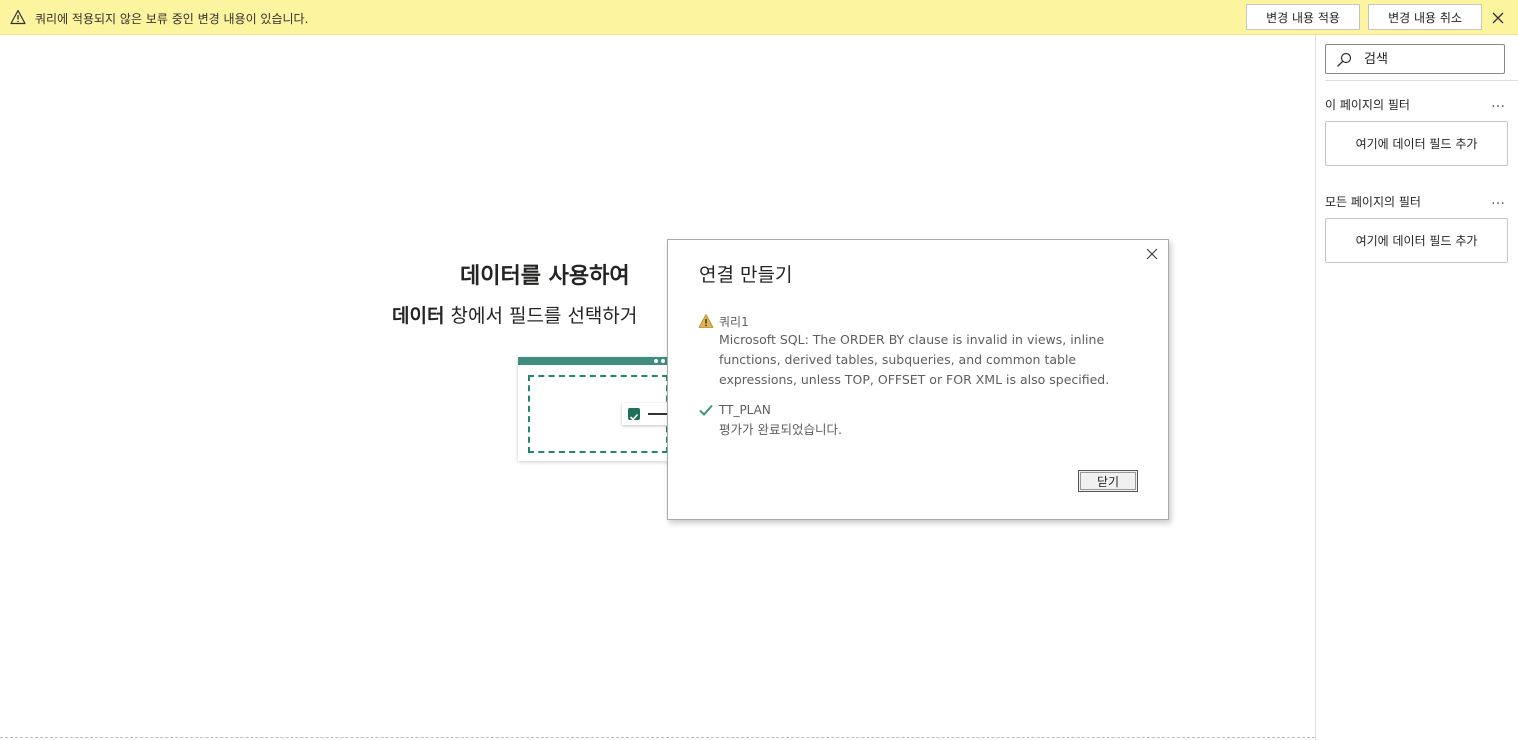  What do you see at coordinates (545, 276) in the screenshot?
I see `canvas-empty-title: 데이터를 사용하여` at bounding box center [545, 276].